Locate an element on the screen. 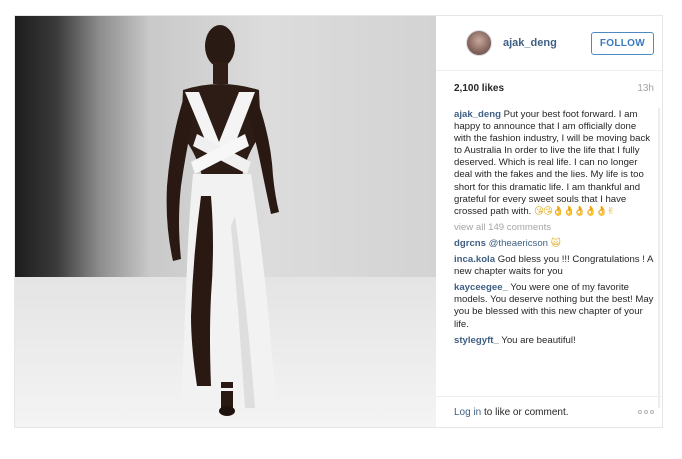  header-username: ajak_deng is located at coordinates (547, 43).